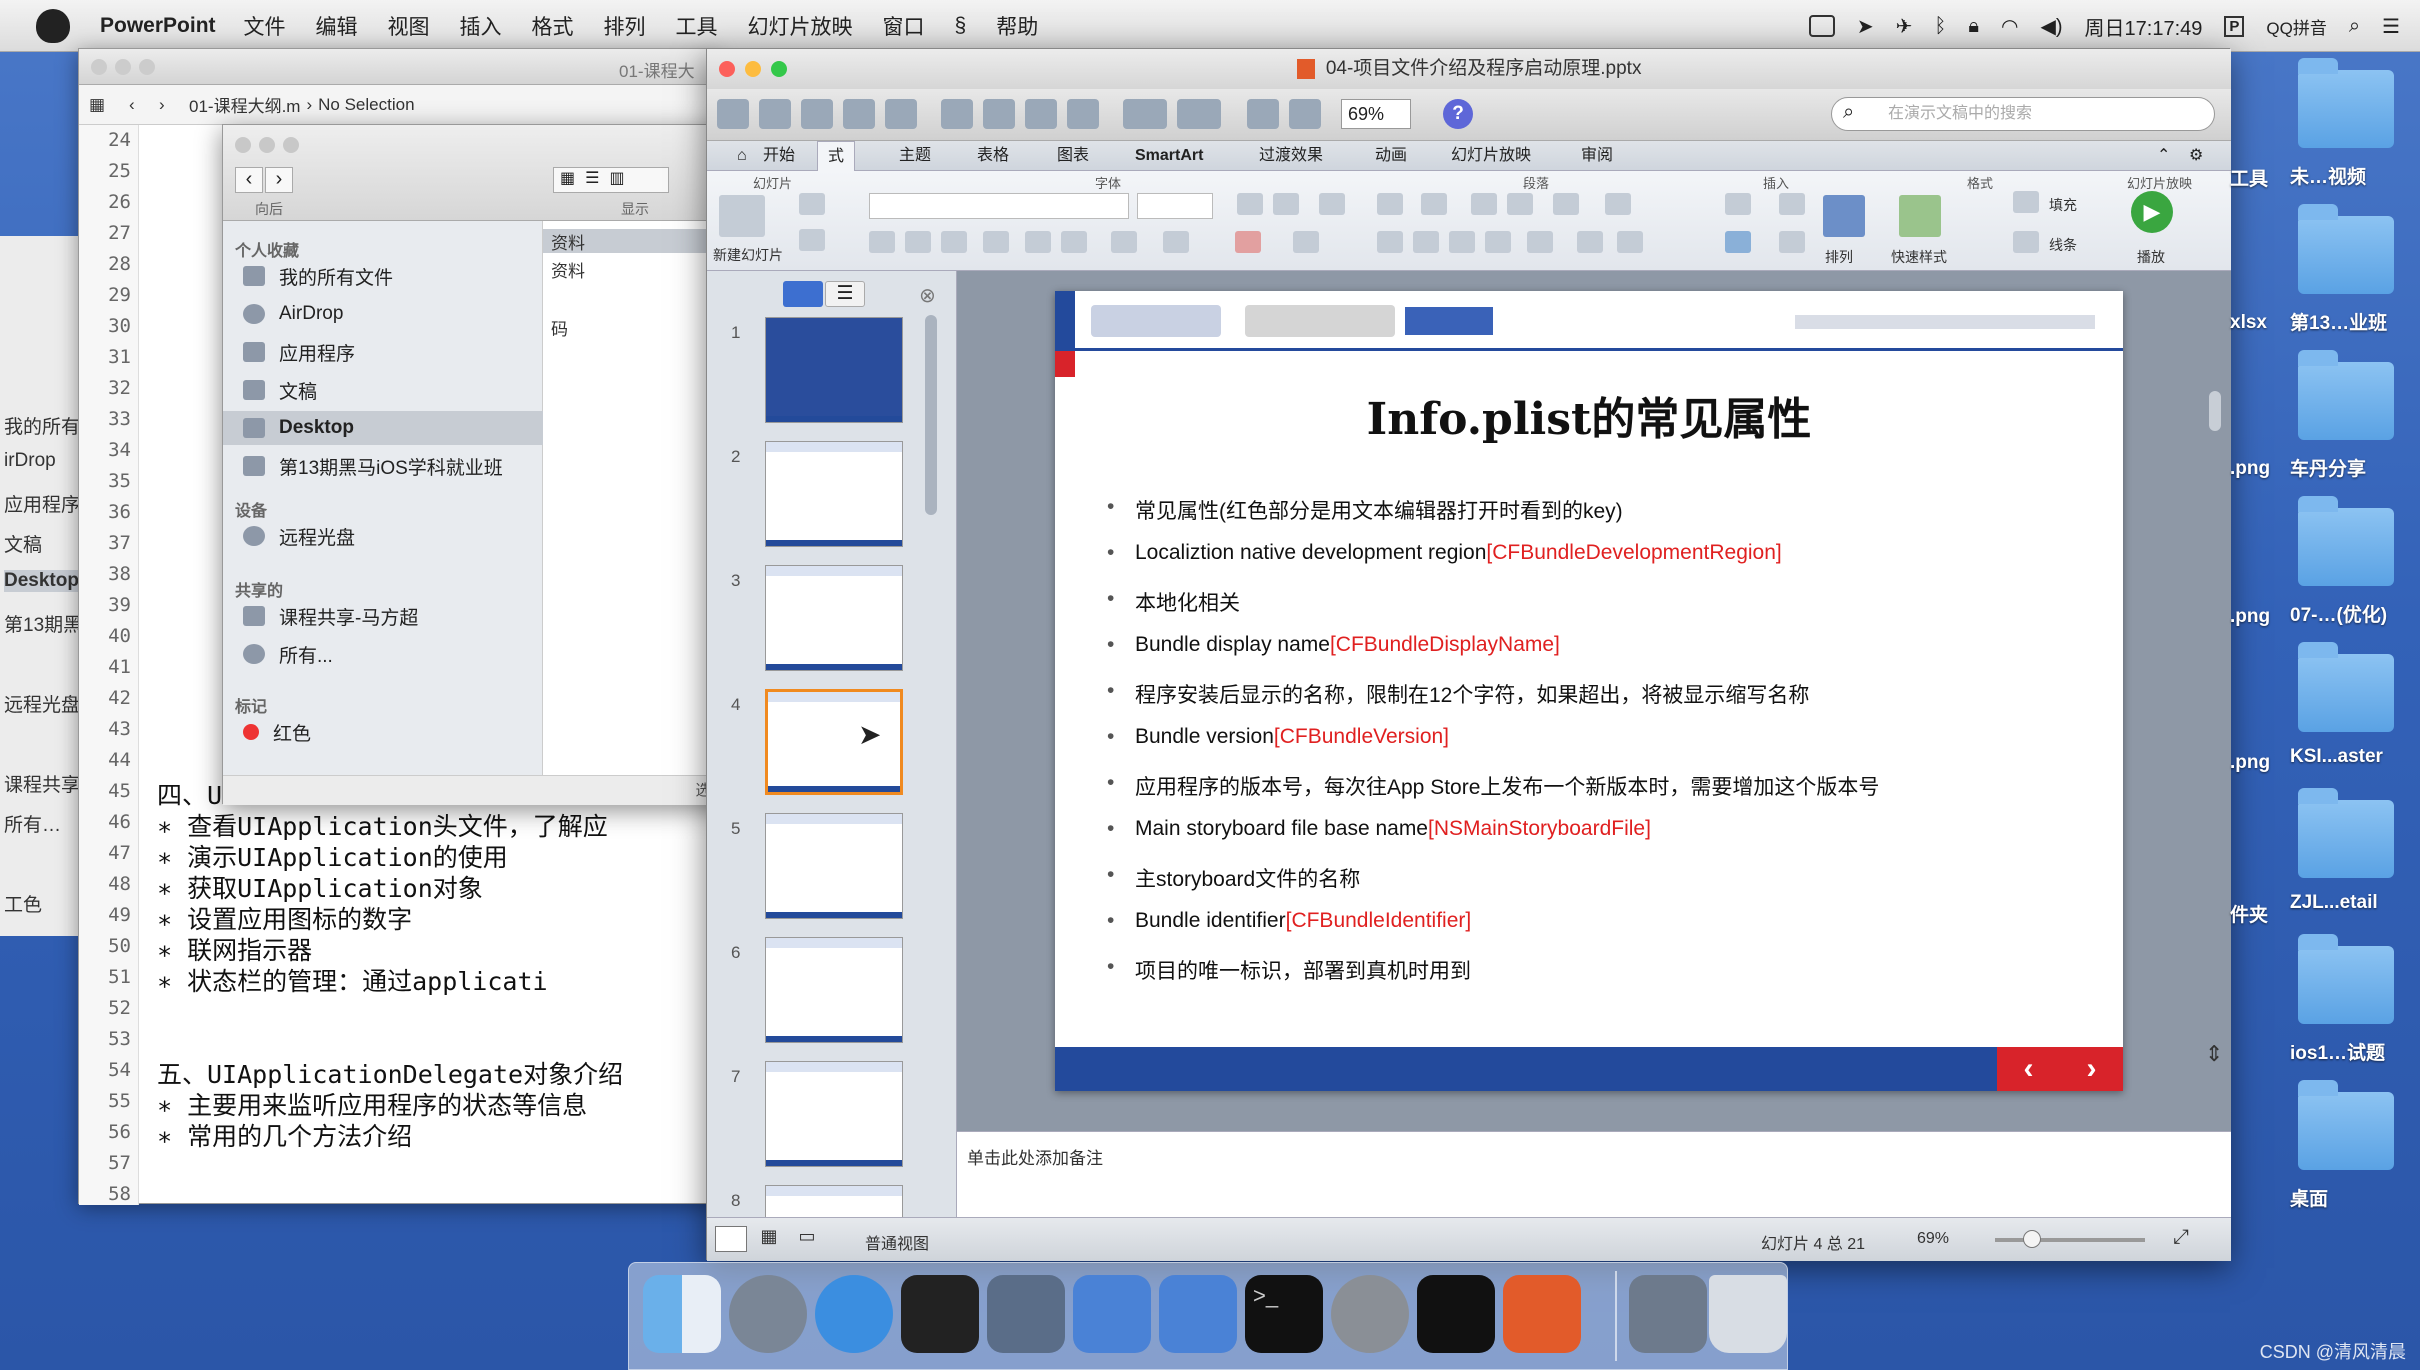 The height and width of the screenshot is (1370, 2420). Describe the element at coordinates (2391, 26) in the screenshot. I see `notification-icon: ☰` at that location.